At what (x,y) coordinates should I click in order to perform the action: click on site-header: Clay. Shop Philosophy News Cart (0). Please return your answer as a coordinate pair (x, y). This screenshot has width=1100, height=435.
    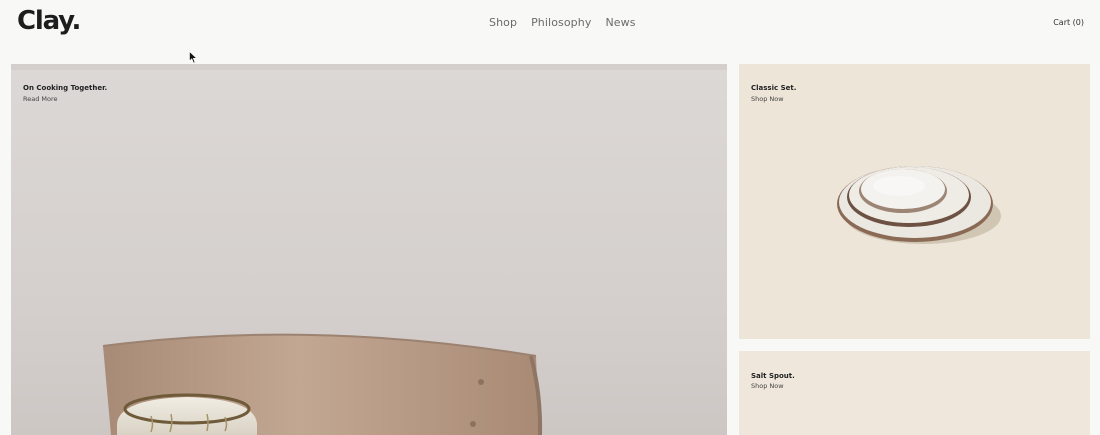
    Looking at the image, I should click on (550, 29).